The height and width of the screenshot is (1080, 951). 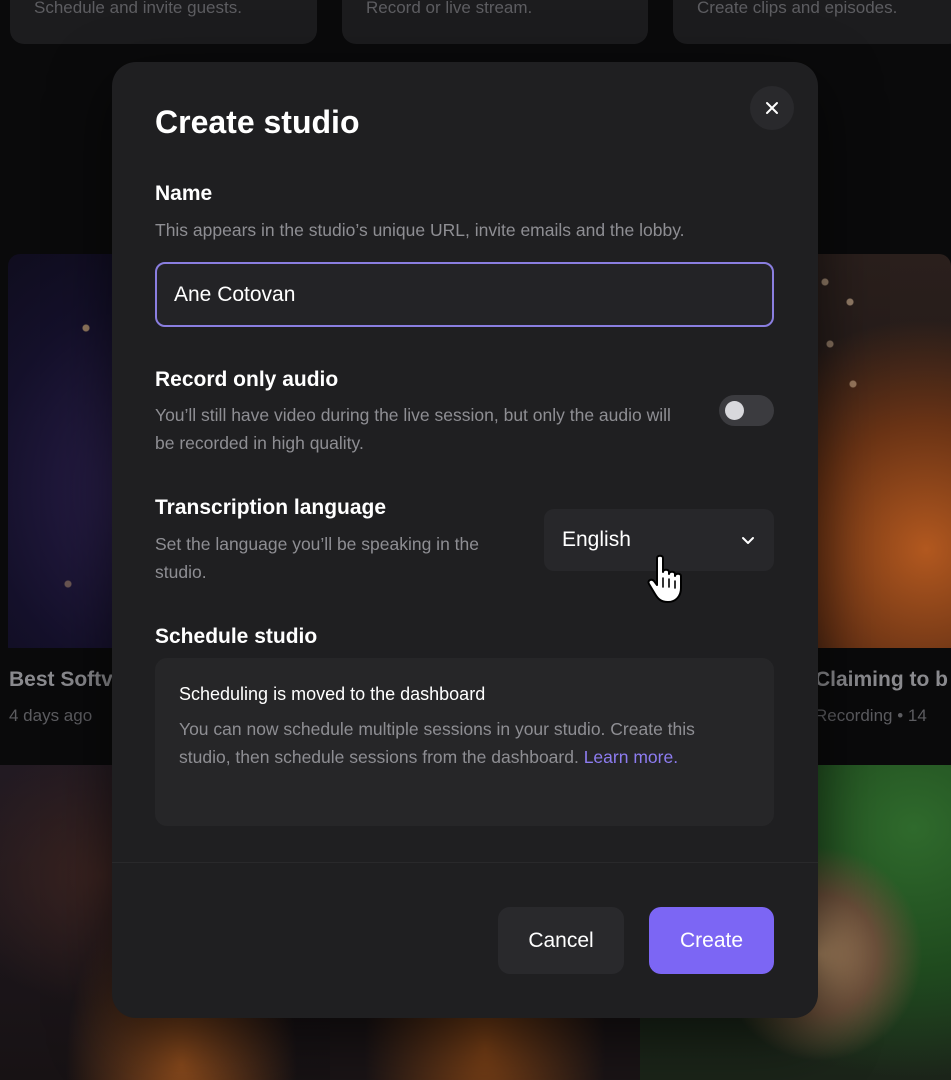 I want to click on video-title: Best Softv, so click(x=61, y=679).